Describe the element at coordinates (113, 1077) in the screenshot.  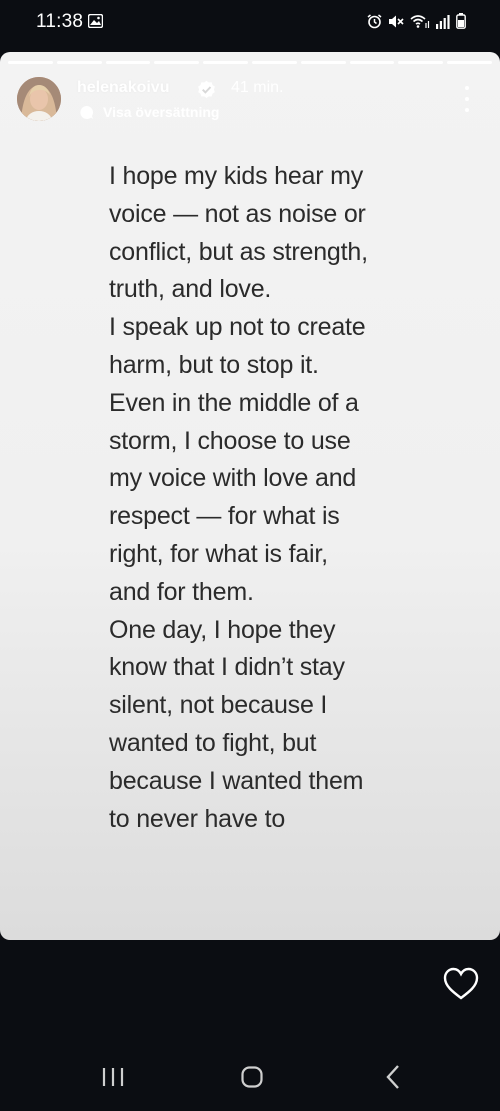
I see `recents-icon` at that location.